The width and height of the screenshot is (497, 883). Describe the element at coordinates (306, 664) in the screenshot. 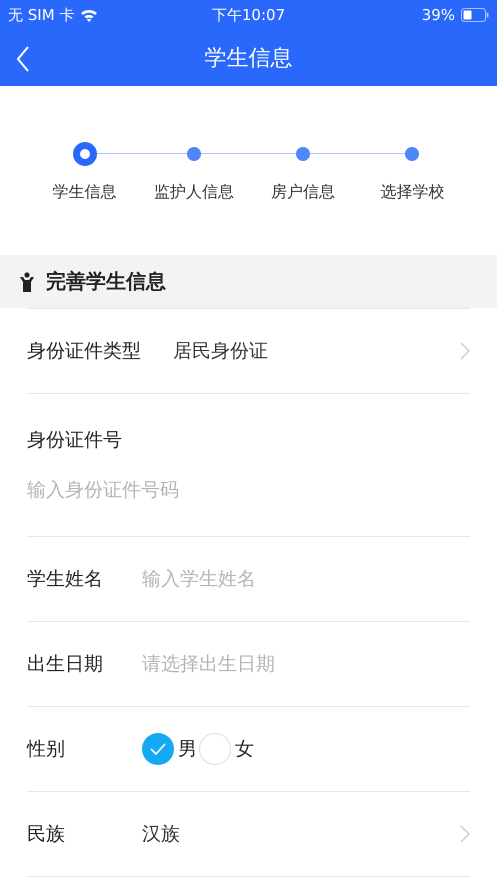

I see `input-field: 请选择出生日期` at that location.